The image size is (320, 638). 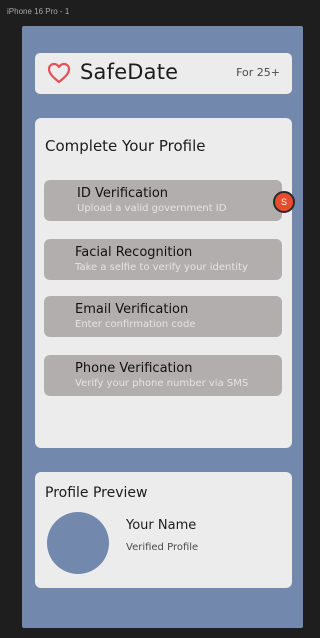 What do you see at coordinates (162, 383) in the screenshot?
I see `step-subtitle: Verify your phone number via SMS` at bounding box center [162, 383].